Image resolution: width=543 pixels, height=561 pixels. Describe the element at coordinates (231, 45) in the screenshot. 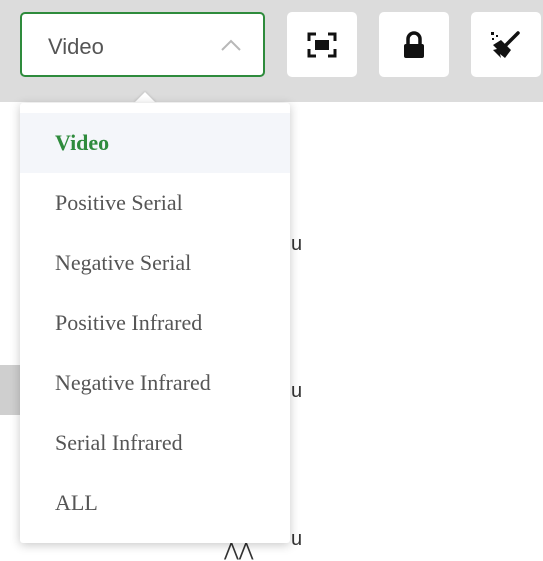

I see `chevron-up-icon` at that location.